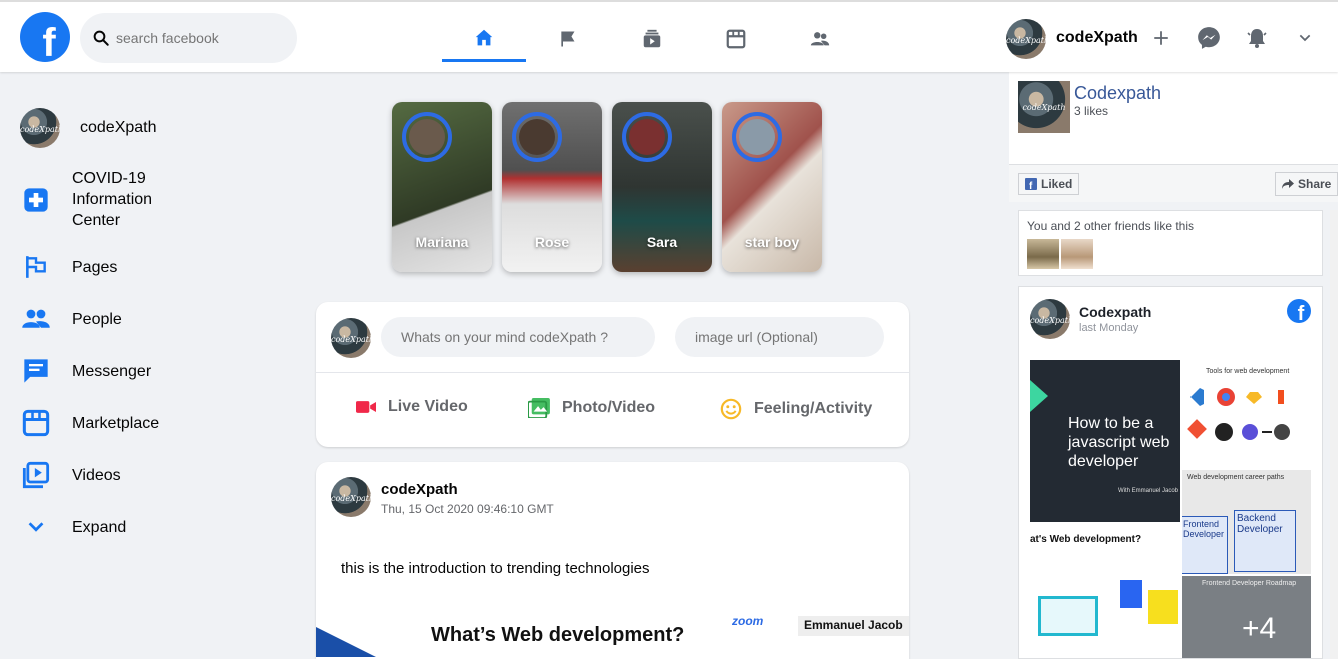 Image resolution: width=1338 pixels, height=659 pixels. Describe the element at coordinates (1068, 616) in the screenshot. I see `monitor-illustration` at that location.